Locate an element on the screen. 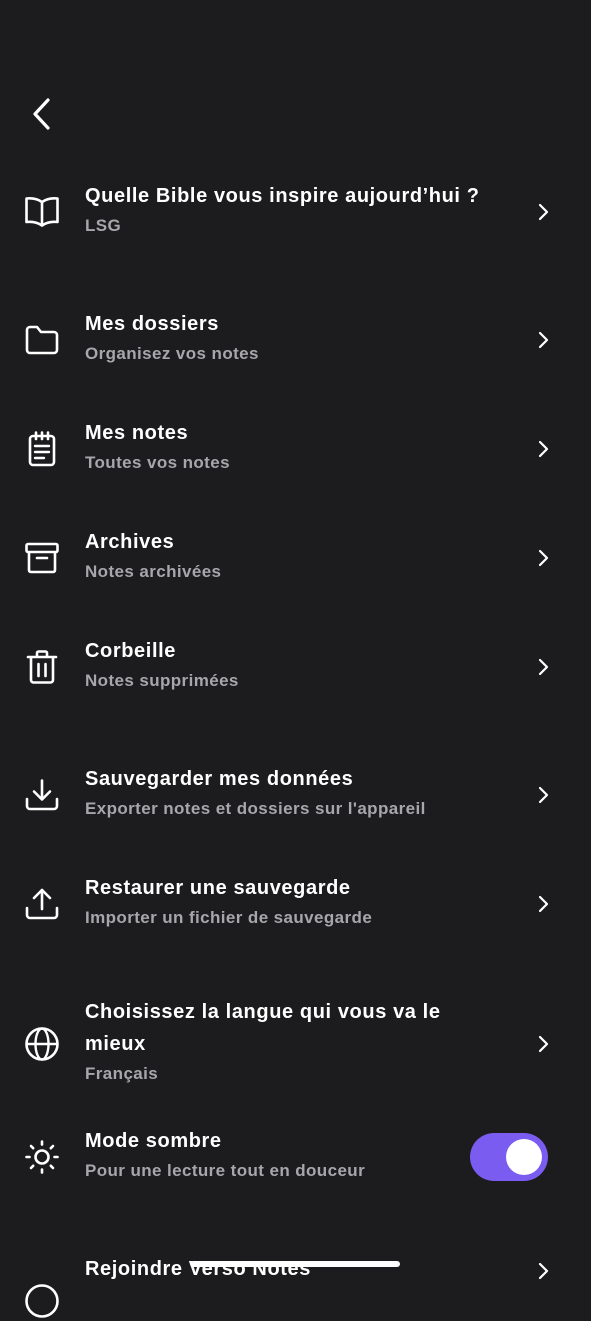 The height and width of the screenshot is (1321, 591). menu-item-title: Restaurer une sauvegarde is located at coordinates (218, 888).